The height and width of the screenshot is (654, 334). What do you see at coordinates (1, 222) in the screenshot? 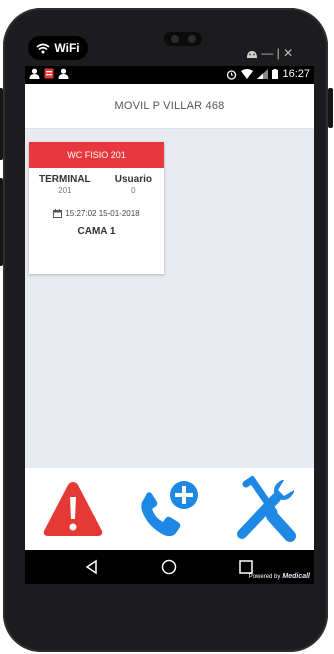
I see `power-button` at bounding box center [1, 222].